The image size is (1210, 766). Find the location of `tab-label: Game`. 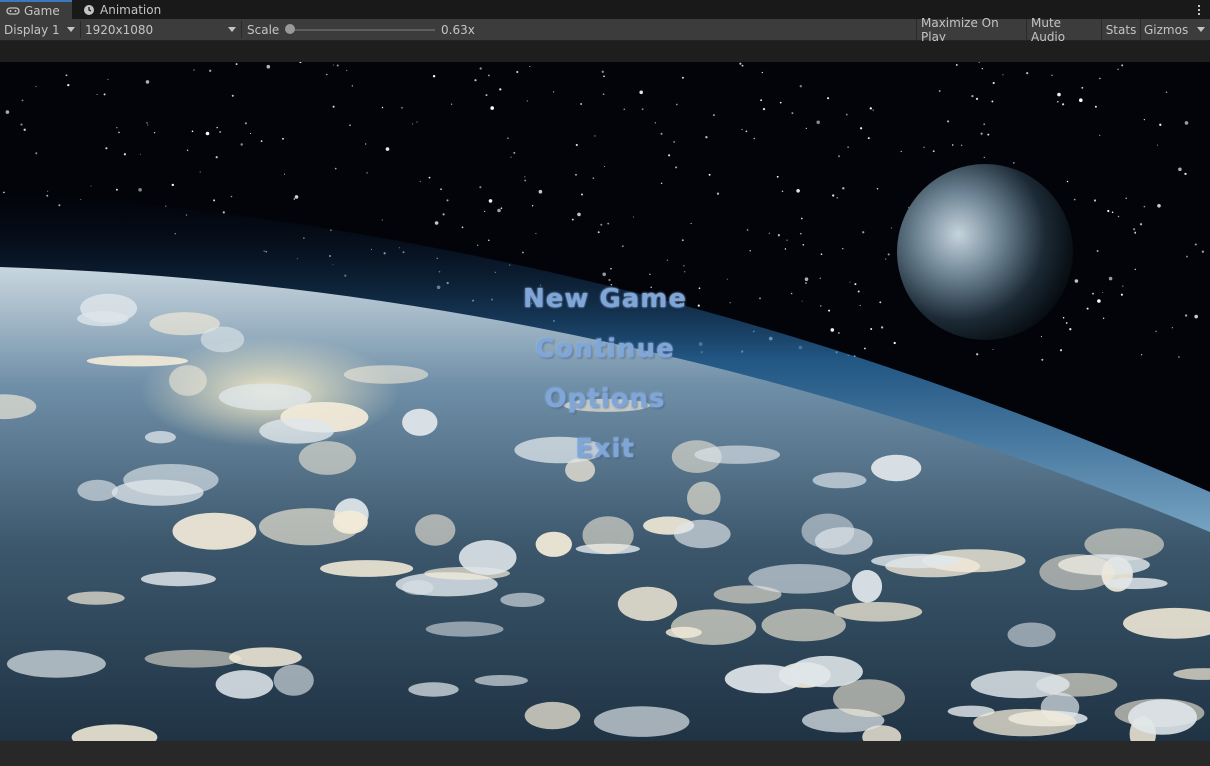

tab-label: Game is located at coordinates (42, 10).